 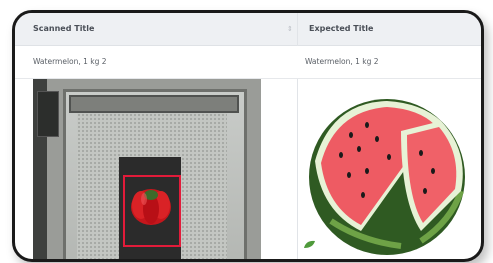 What do you see at coordinates (290, 29) in the screenshot?
I see `sort-icon: ⇕` at bounding box center [290, 29].